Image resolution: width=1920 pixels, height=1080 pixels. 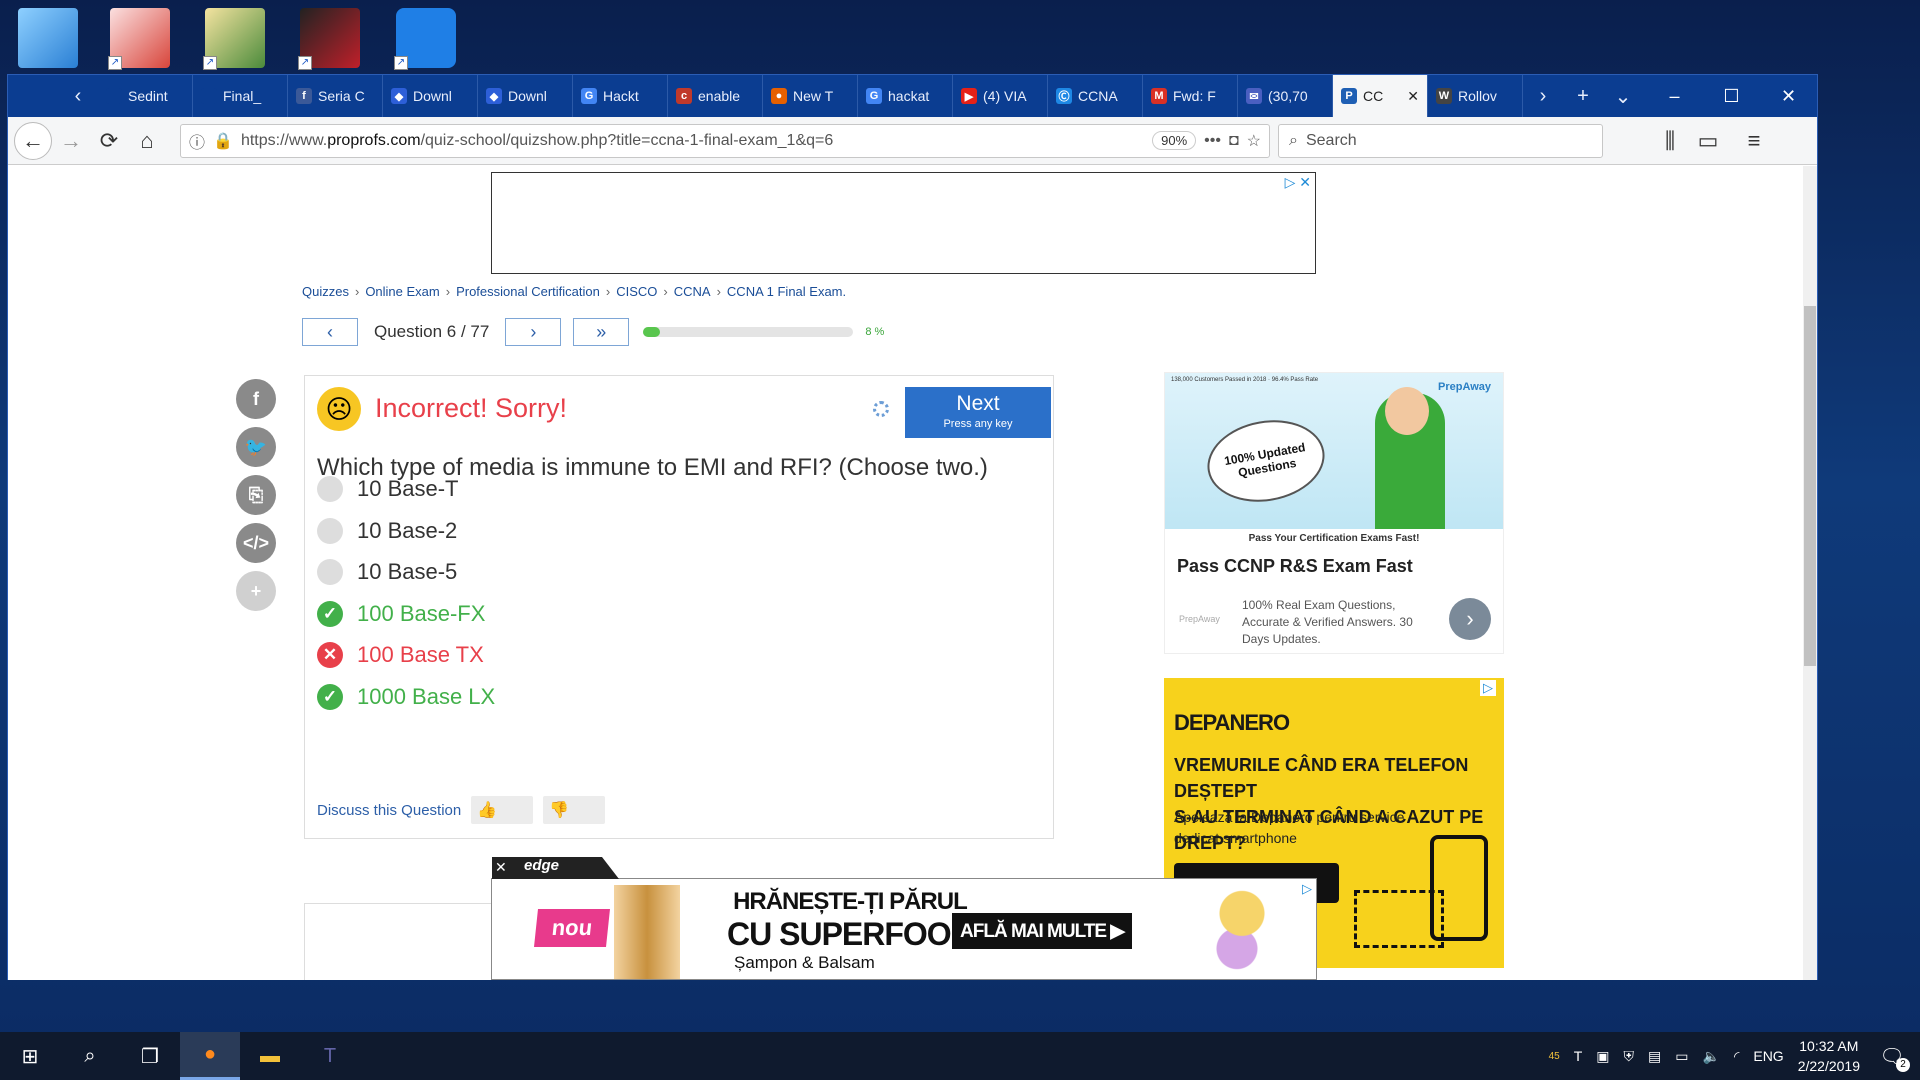 I want to click on twitter-icon: 🐦, so click(x=256, y=447).